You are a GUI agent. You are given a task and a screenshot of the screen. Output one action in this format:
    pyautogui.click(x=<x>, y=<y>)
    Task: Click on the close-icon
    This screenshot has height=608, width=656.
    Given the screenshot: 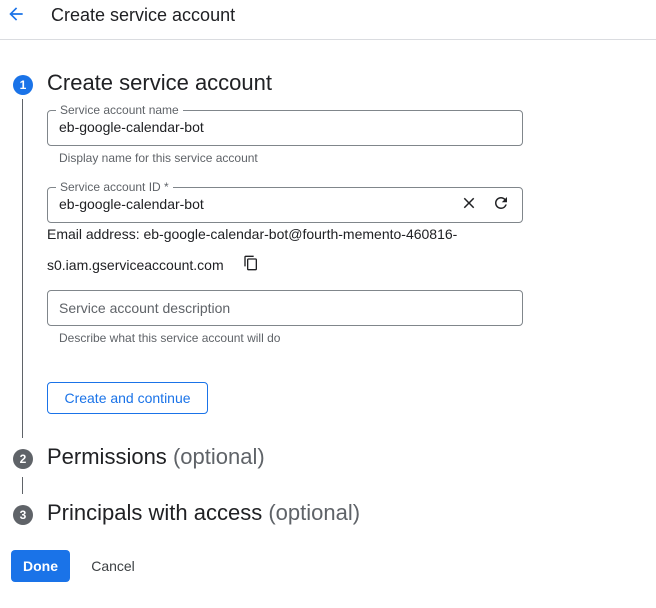 What is the action you would take?
    pyautogui.click(x=469, y=205)
    